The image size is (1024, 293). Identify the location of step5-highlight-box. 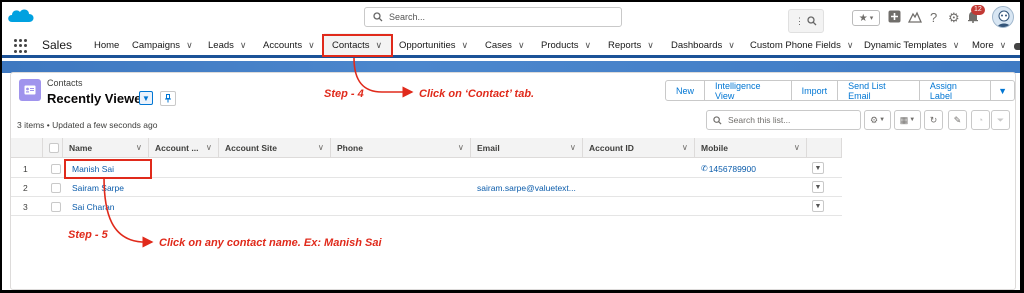
(108, 169).